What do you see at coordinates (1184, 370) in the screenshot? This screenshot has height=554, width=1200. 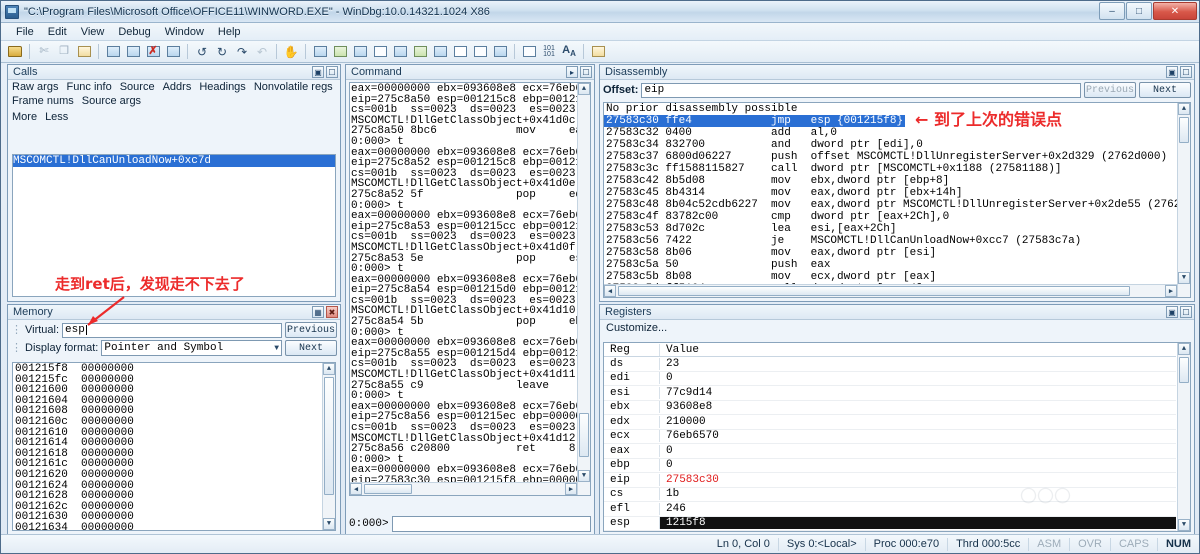 I see `registers-scroll-thumb` at bounding box center [1184, 370].